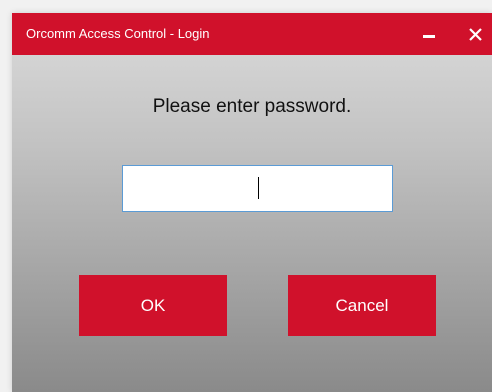  I want to click on text-caret, so click(258, 188).